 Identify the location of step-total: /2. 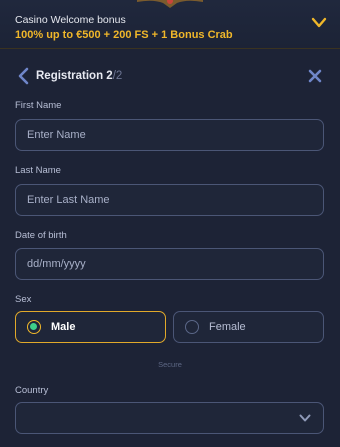
(117, 76).